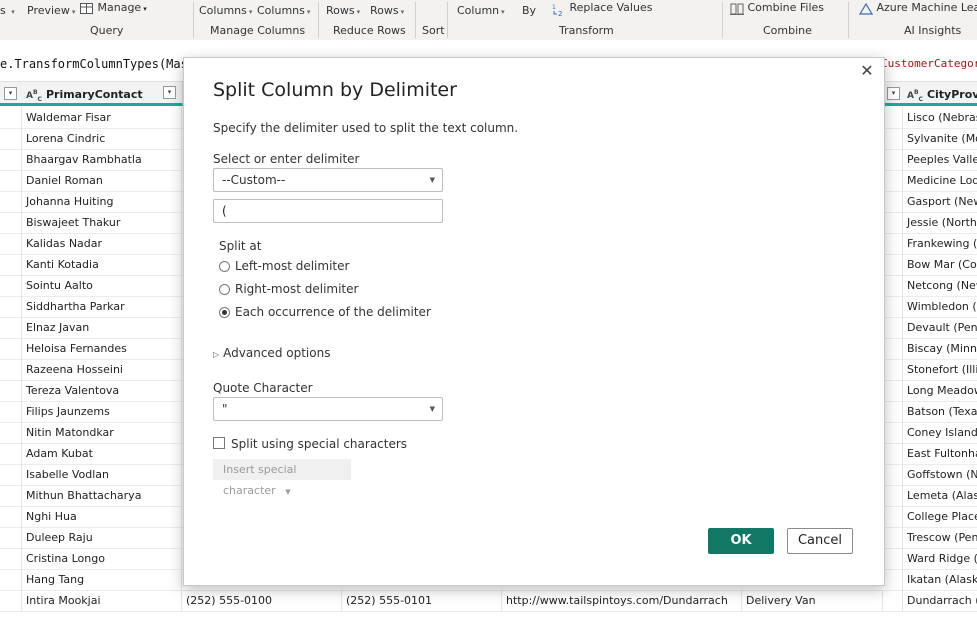 Image resolution: width=977 pixels, height=624 pixels. I want to click on cell-city-province: Peeples Valley, so click(940, 159).